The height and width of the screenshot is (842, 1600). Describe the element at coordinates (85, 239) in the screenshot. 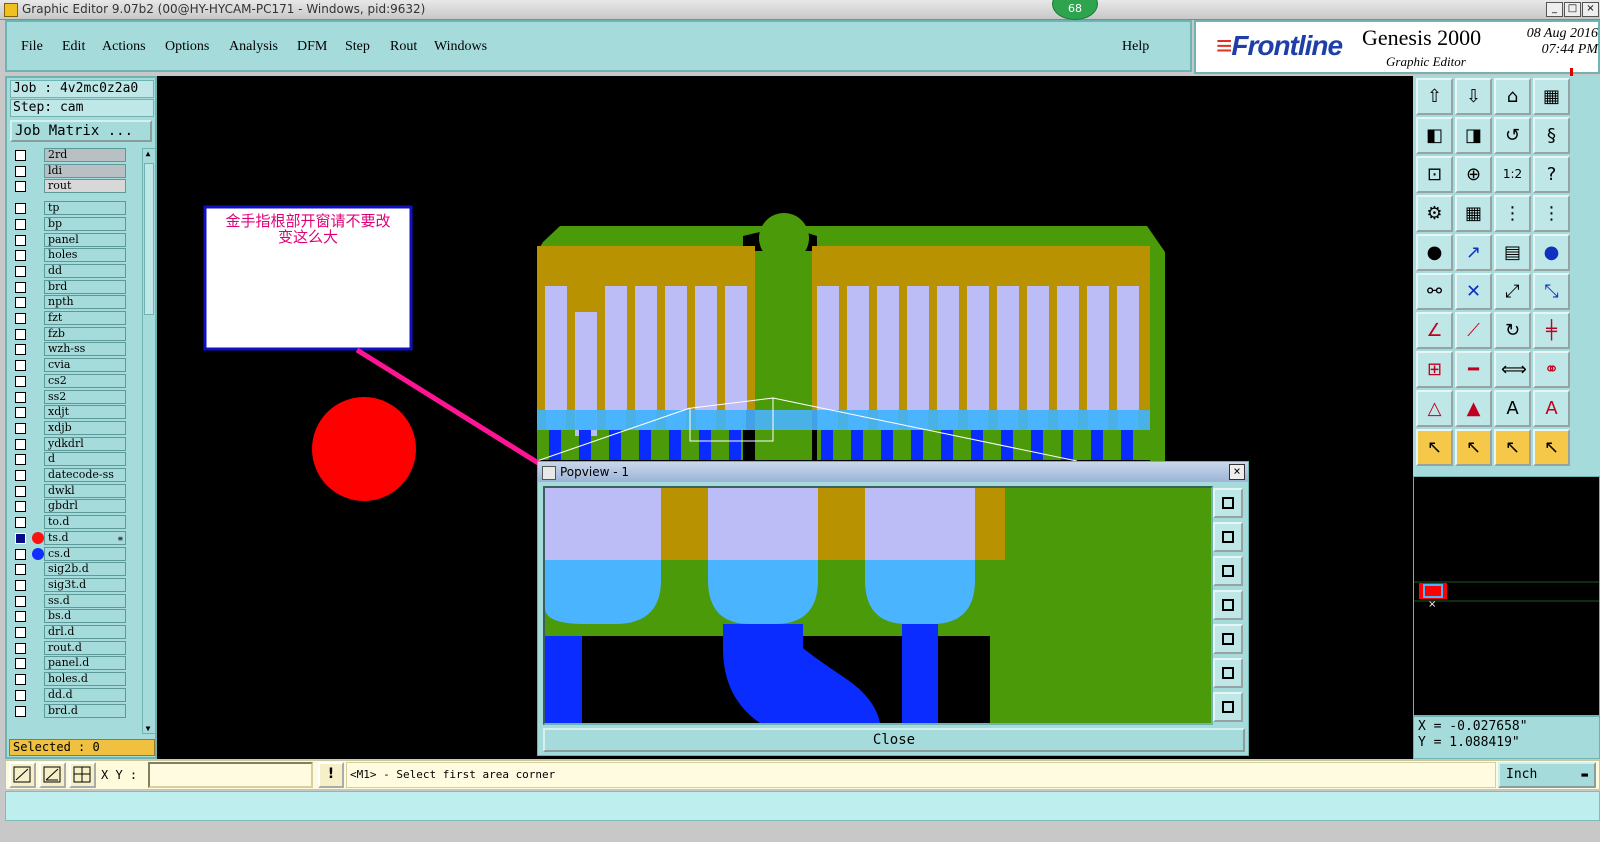

I see `layer-name: panel` at that location.